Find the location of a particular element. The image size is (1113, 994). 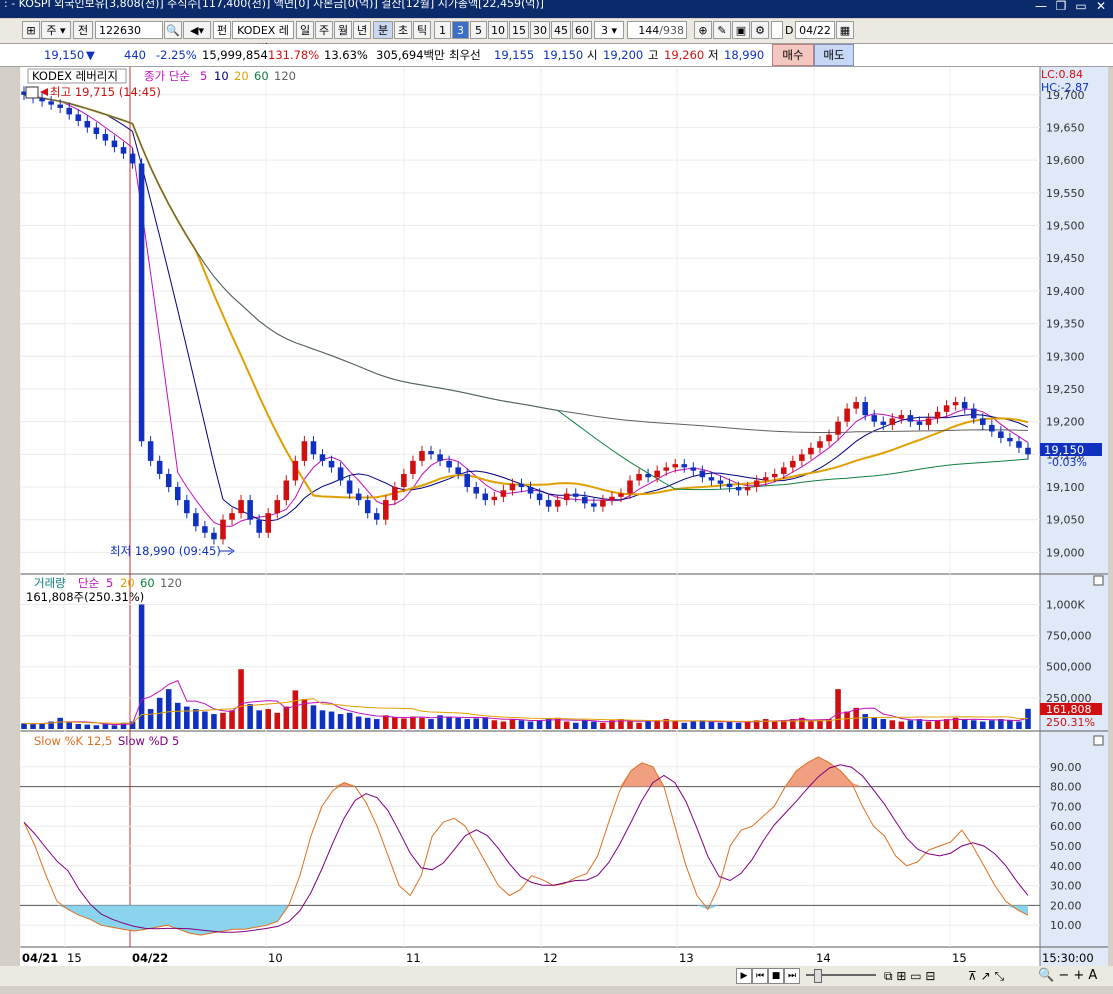

save-icon: ▣ is located at coordinates (741, 30).